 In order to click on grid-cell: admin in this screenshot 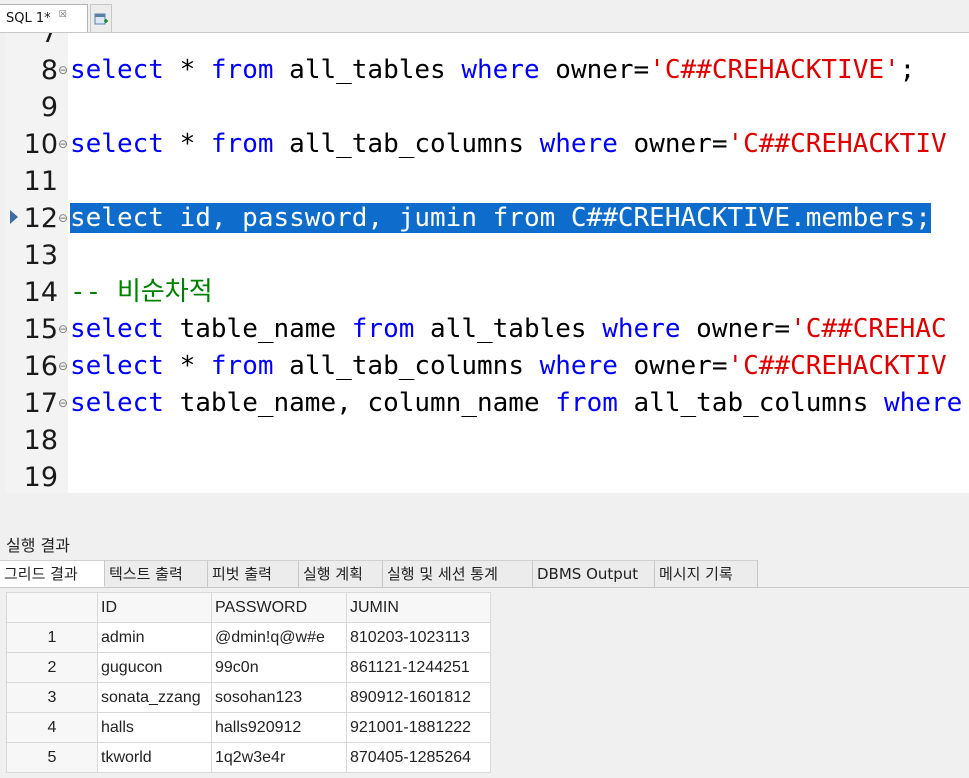, I will do `click(154, 637)`.